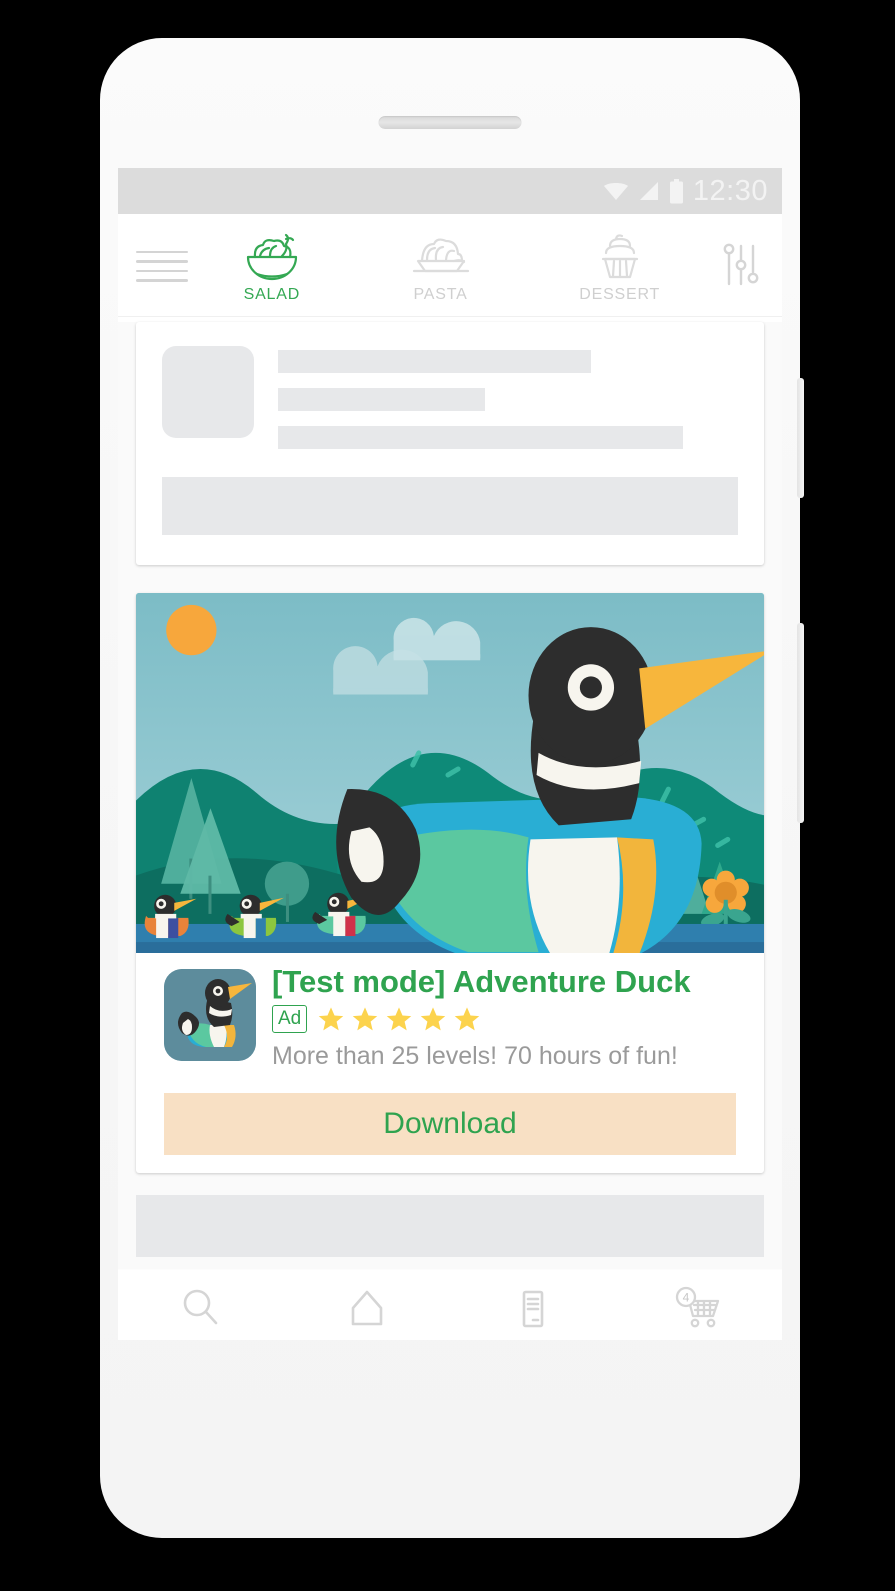  I want to click on tab-dessert: DESSERT, so click(619, 268).